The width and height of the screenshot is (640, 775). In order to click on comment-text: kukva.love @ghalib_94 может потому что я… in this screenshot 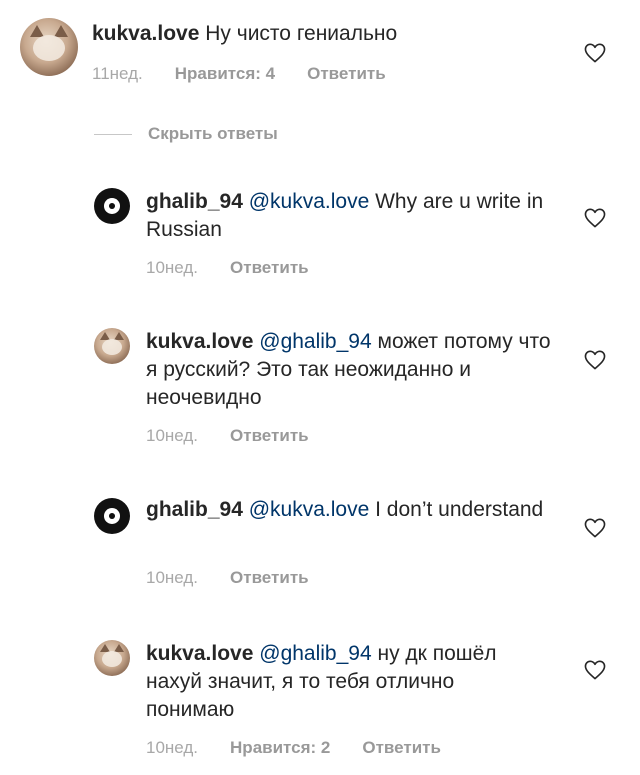, I will do `click(351, 370)`.